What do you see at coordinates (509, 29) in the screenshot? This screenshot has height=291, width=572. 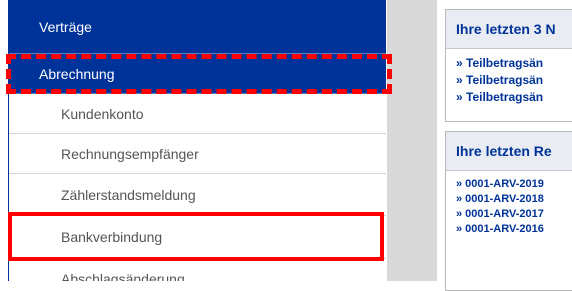 I see `box-title: Ihre letzten 3 N` at bounding box center [509, 29].